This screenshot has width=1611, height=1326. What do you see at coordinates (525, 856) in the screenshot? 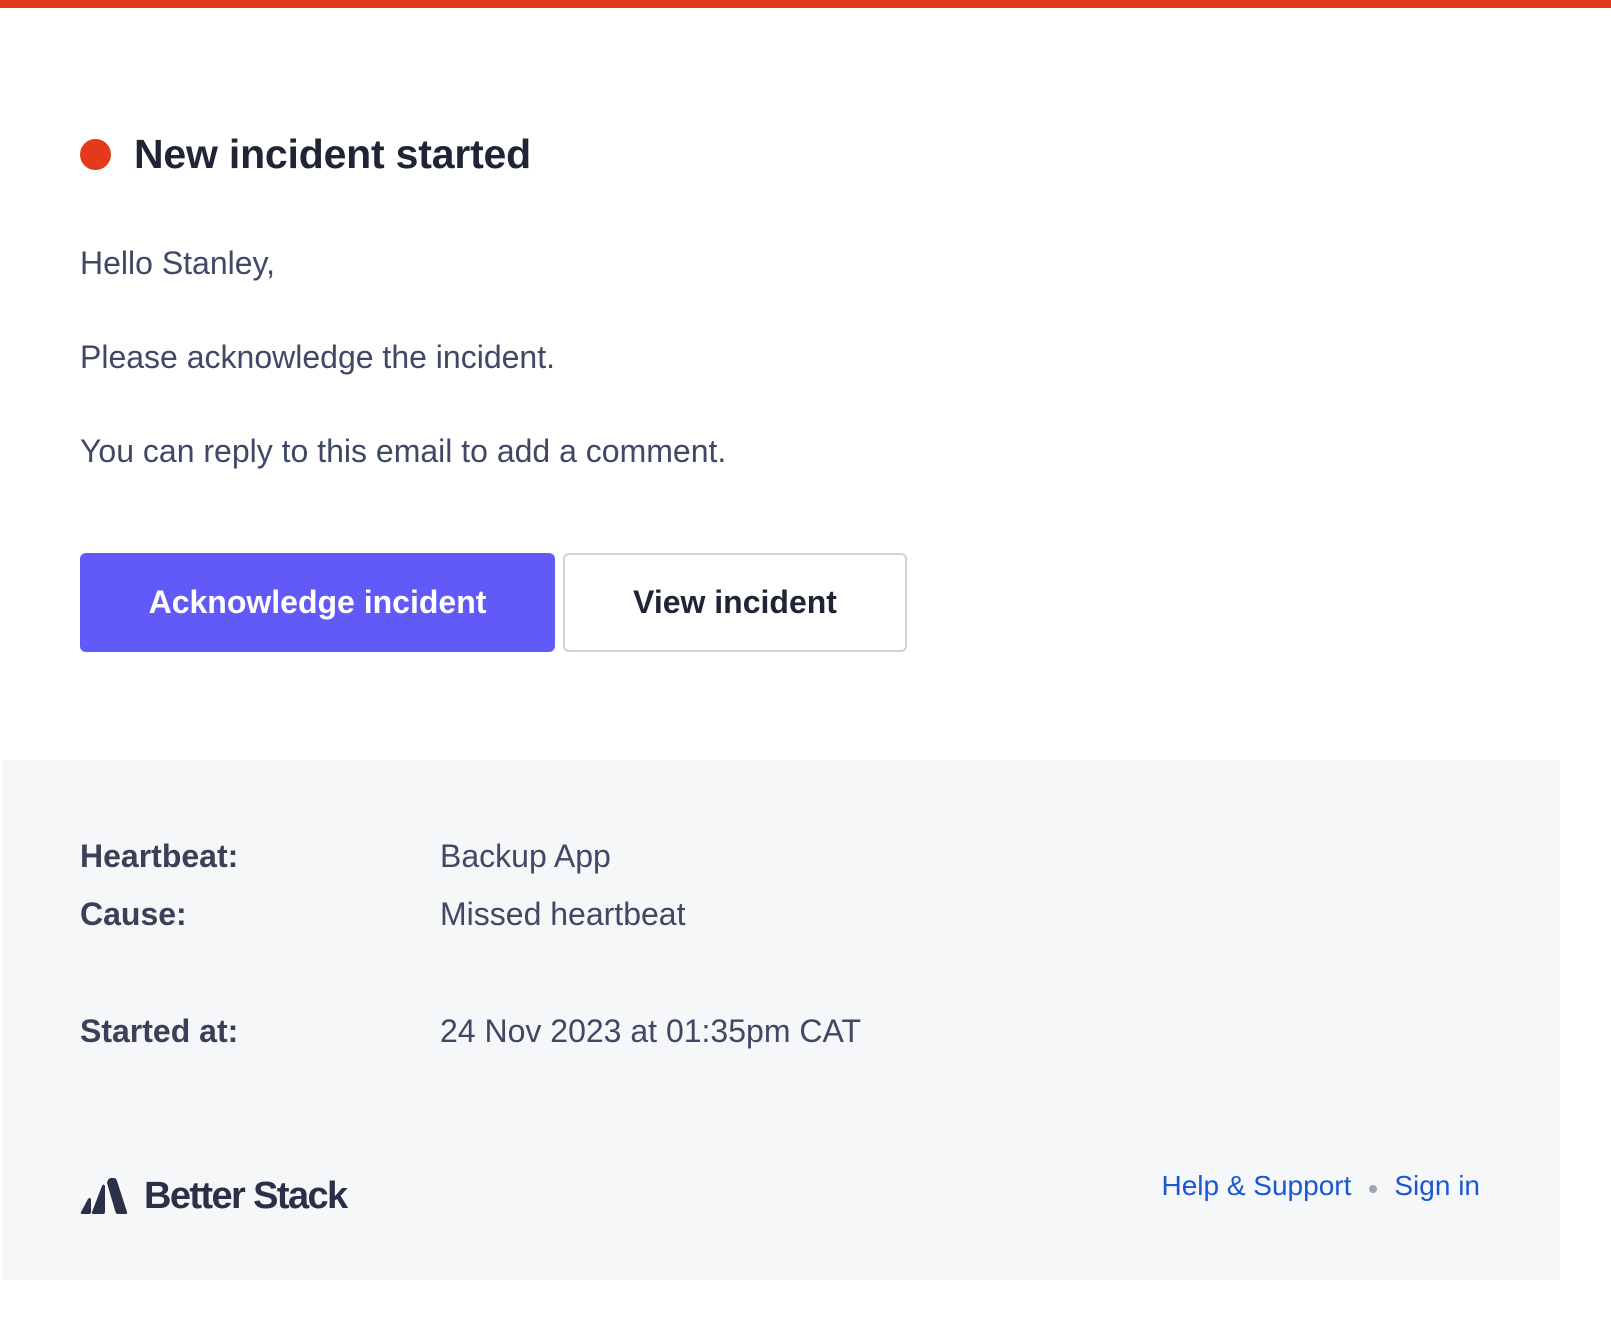
I see `heartbeat-value: Backup App` at bounding box center [525, 856].